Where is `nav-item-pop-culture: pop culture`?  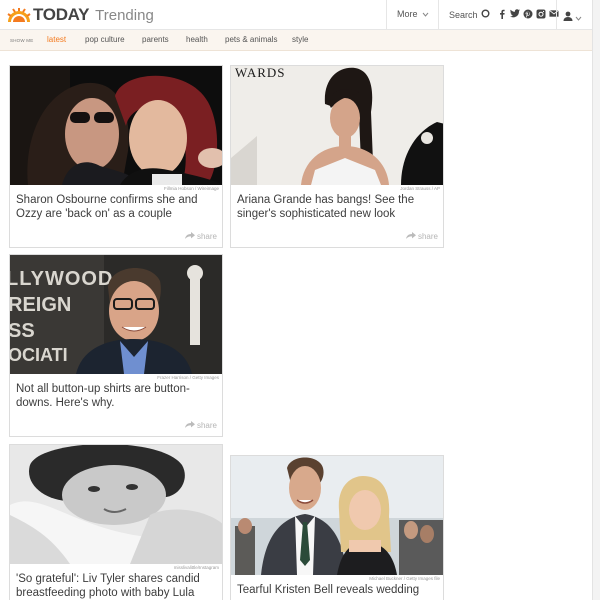 nav-item-pop-culture: pop culture is located at coordinates (105, 39).